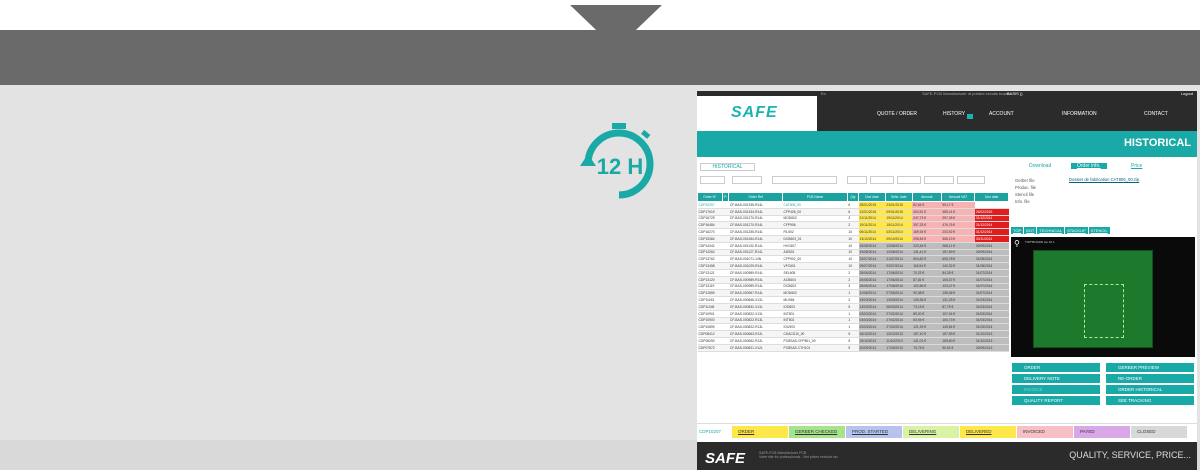 The width and height of the screenshot is (1200, 470). What do you see at coordinates (710, 219) in the screenshot?
I see `table-cell: CDP16729` at bounding box center [710, 219].